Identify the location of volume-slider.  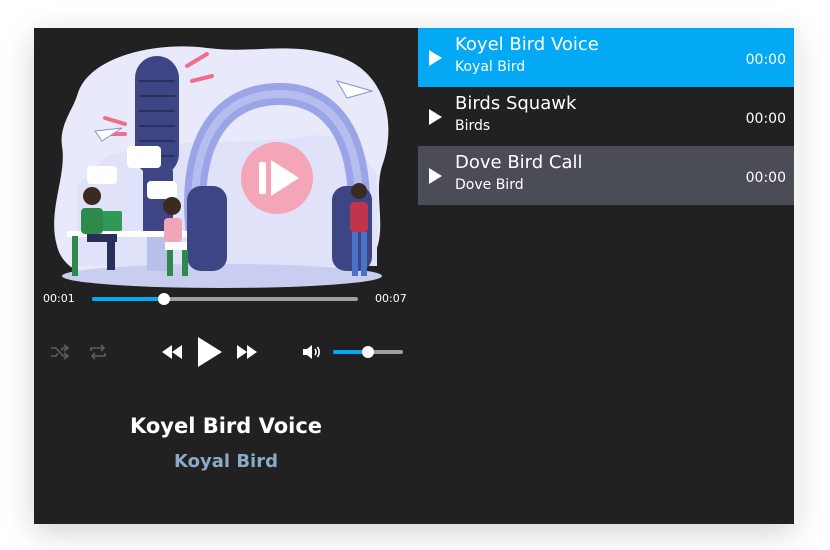
(368, 352).